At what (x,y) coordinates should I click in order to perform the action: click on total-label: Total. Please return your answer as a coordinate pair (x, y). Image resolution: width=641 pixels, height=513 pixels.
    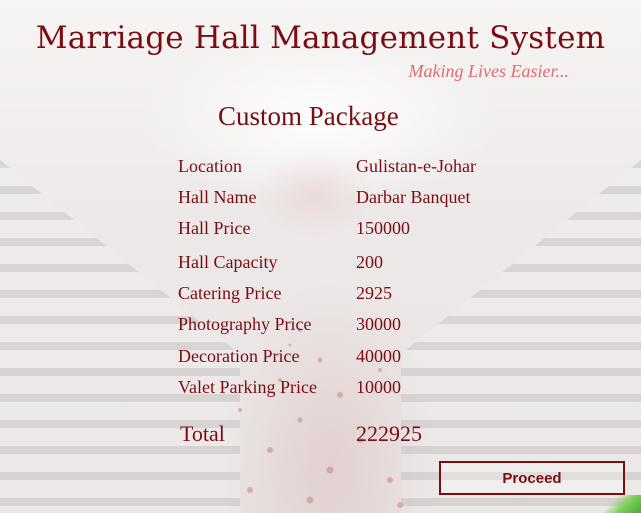
    Looking at the image, I should click on (202, 433).